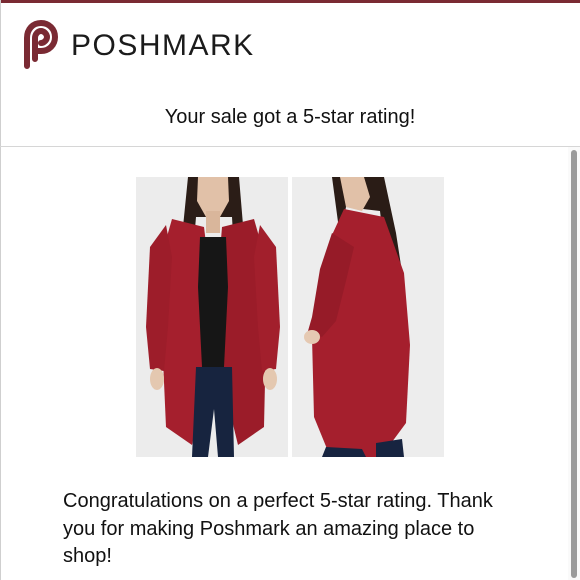 This screenshot has height=580, width=580. Describe the element at coordinates (574, 364) in the screenshot. I see `scrollbar-thumb` at that location.